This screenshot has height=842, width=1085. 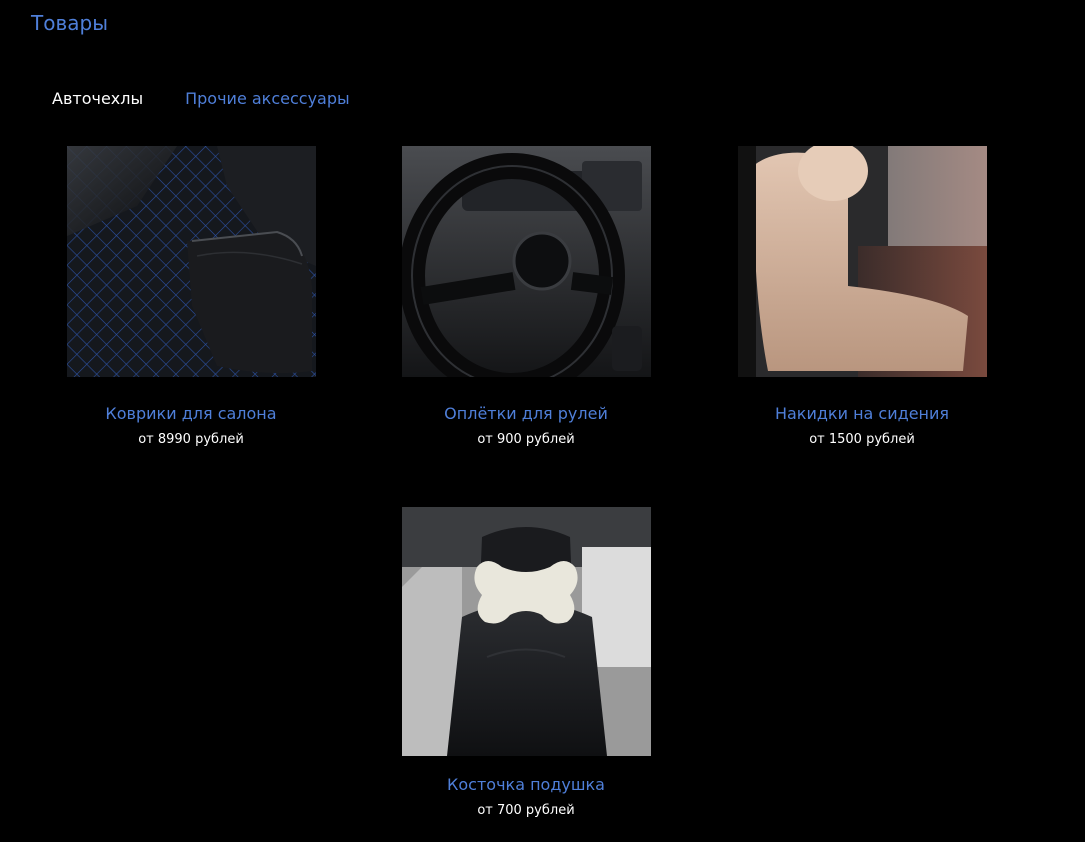 I want to click on product-card: Накидки на сидения от 1500 рублей, so click(x=862, y=296).